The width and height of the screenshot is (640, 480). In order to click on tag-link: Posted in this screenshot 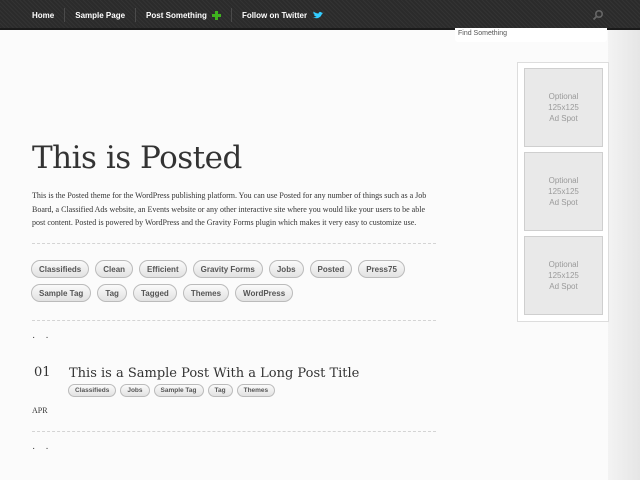, I will do `click(331, 269)`.